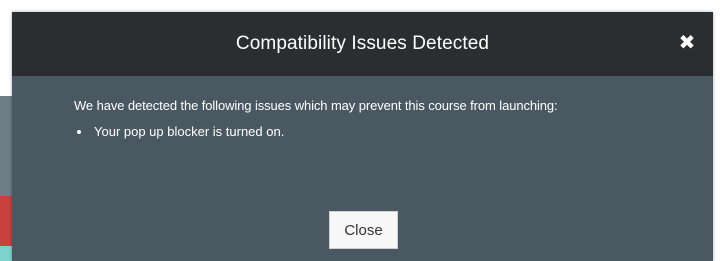 Image resolution: width=721 pixels, height=261 pixels. What do you see at coordinates (6, 221) in the screenshot?
I see `background-page-accent` at bounding box center [6, 221].